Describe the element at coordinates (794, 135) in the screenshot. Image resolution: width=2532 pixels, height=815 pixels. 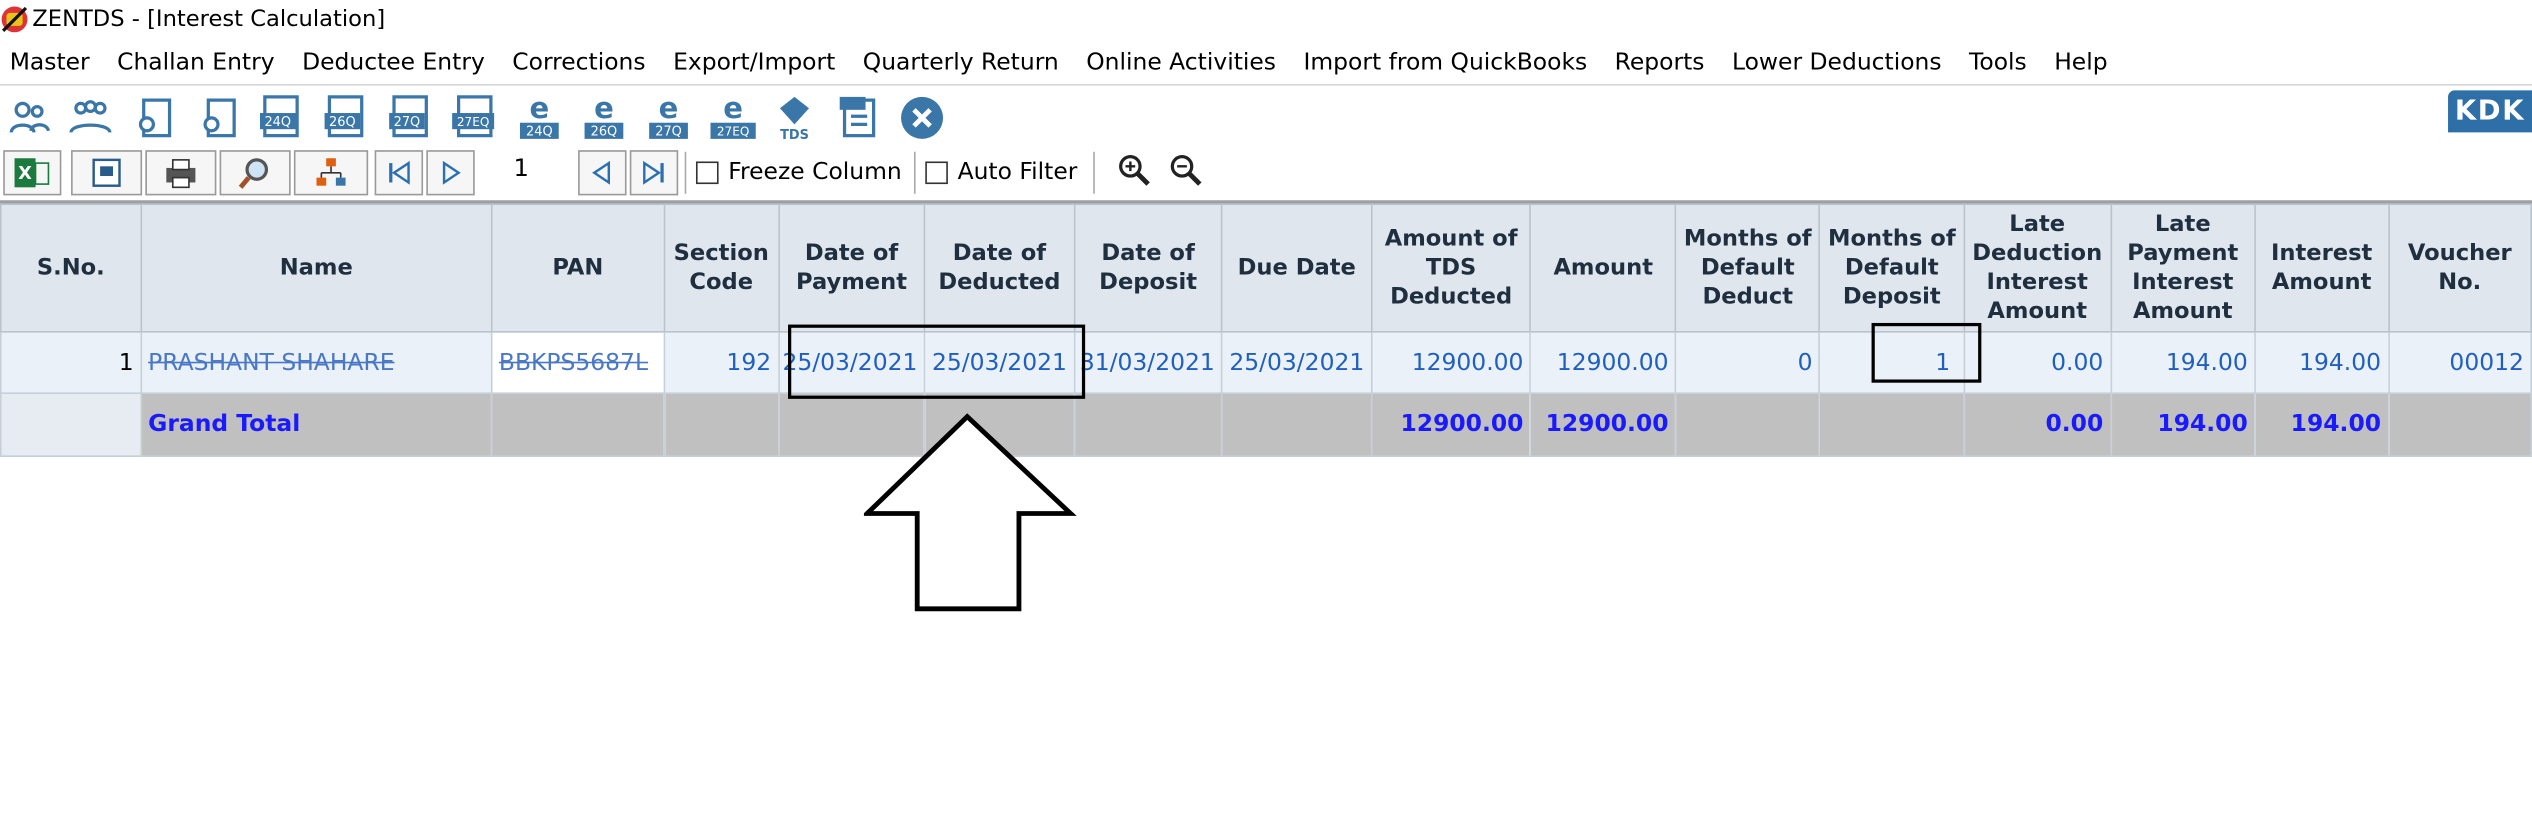
I see `svg-text: TDS` at that location.